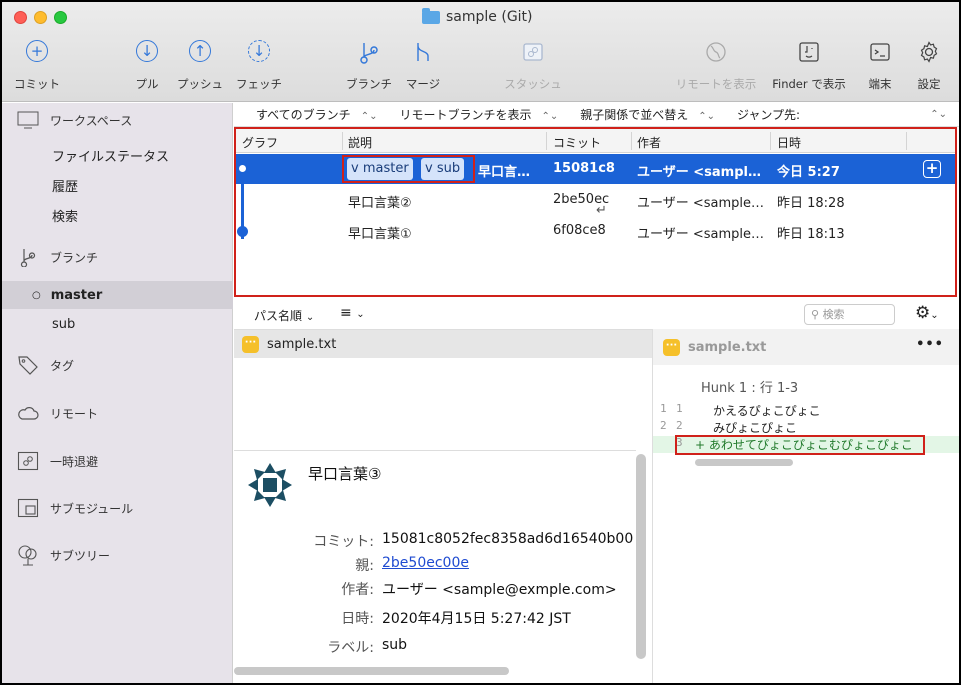 The width and height of the screenshot is (961, 685). I want to click on sidebar-item-subtrees: サブツリー, so click(117, 555).